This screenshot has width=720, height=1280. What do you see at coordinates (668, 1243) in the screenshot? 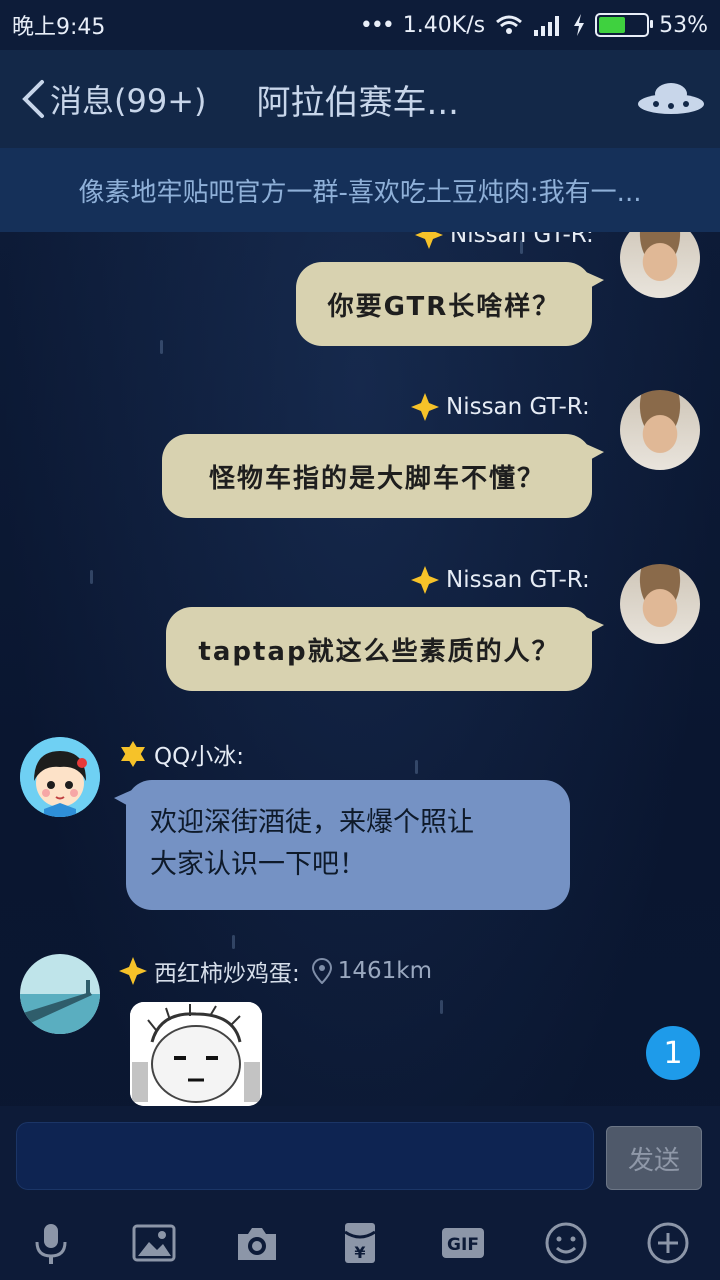
I see `plus-icon` at bounding box center [668, 1243].